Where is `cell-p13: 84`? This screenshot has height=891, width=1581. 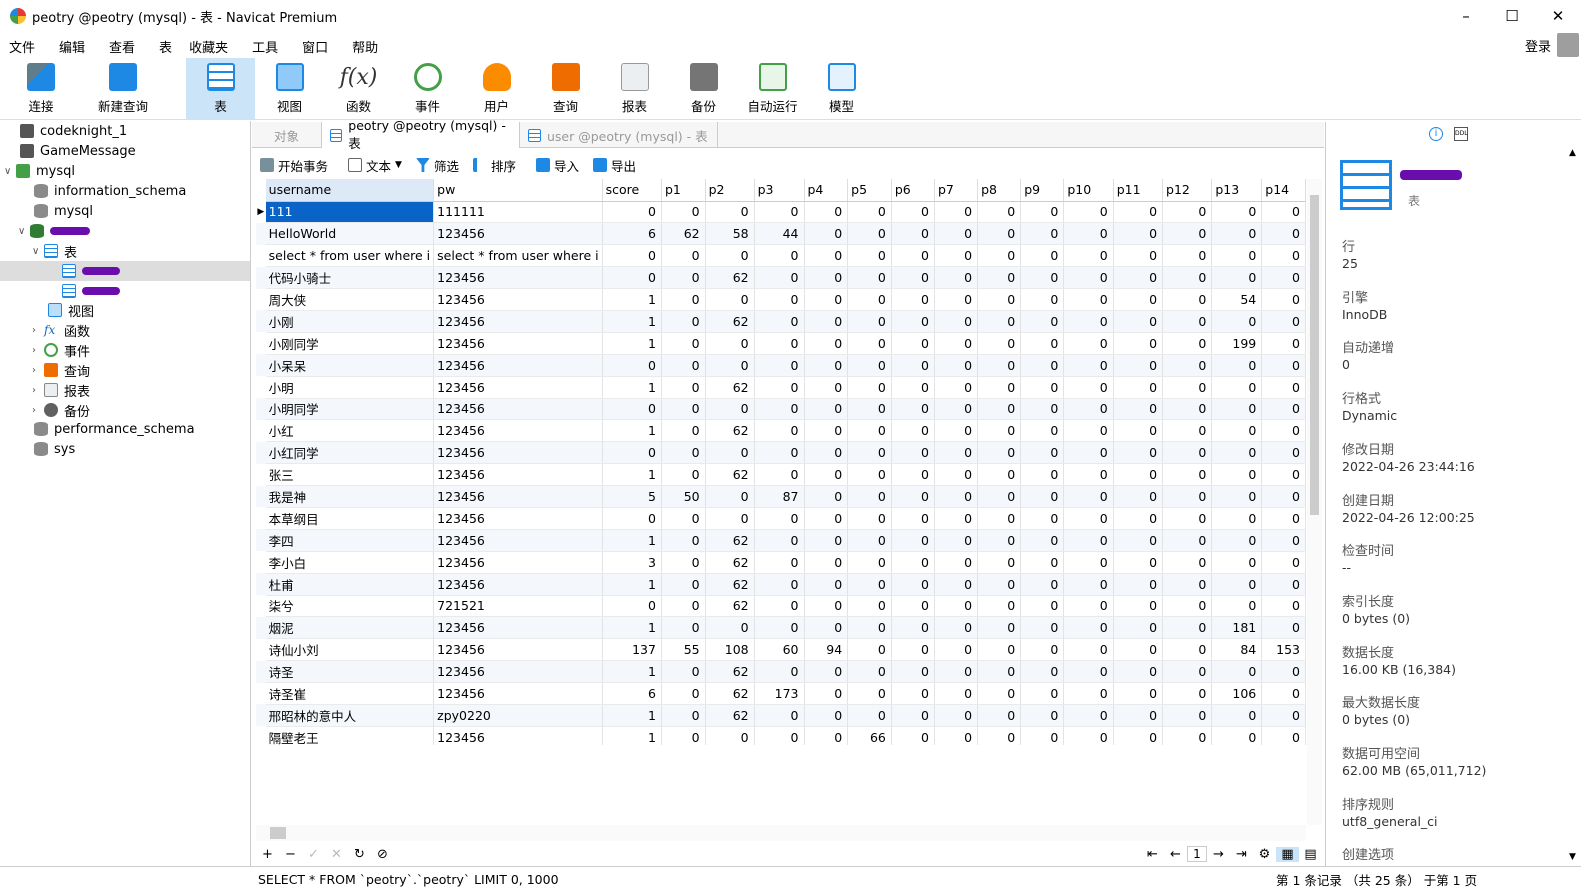 cell-p13: 84 is located at coordinates (1237, 650).